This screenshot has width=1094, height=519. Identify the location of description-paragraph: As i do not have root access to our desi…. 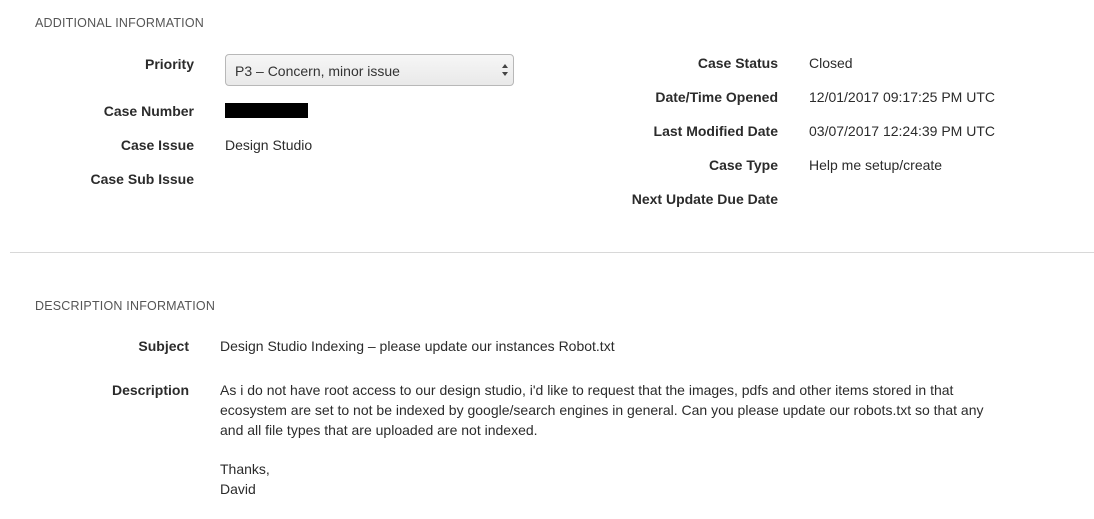
(602, 410).